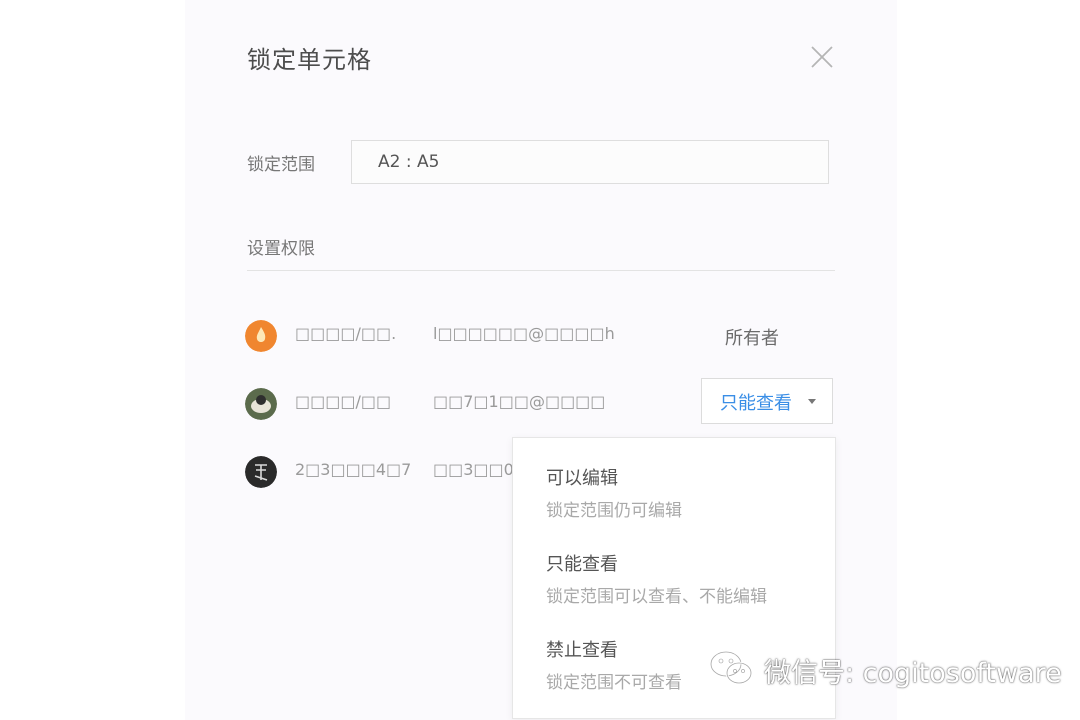 Image resolution: width=1080 pixels, height=720 pixels. Describe the element at coordinates (261, 472) in the screenshot. I see `calligraphy-avatar` at that location.